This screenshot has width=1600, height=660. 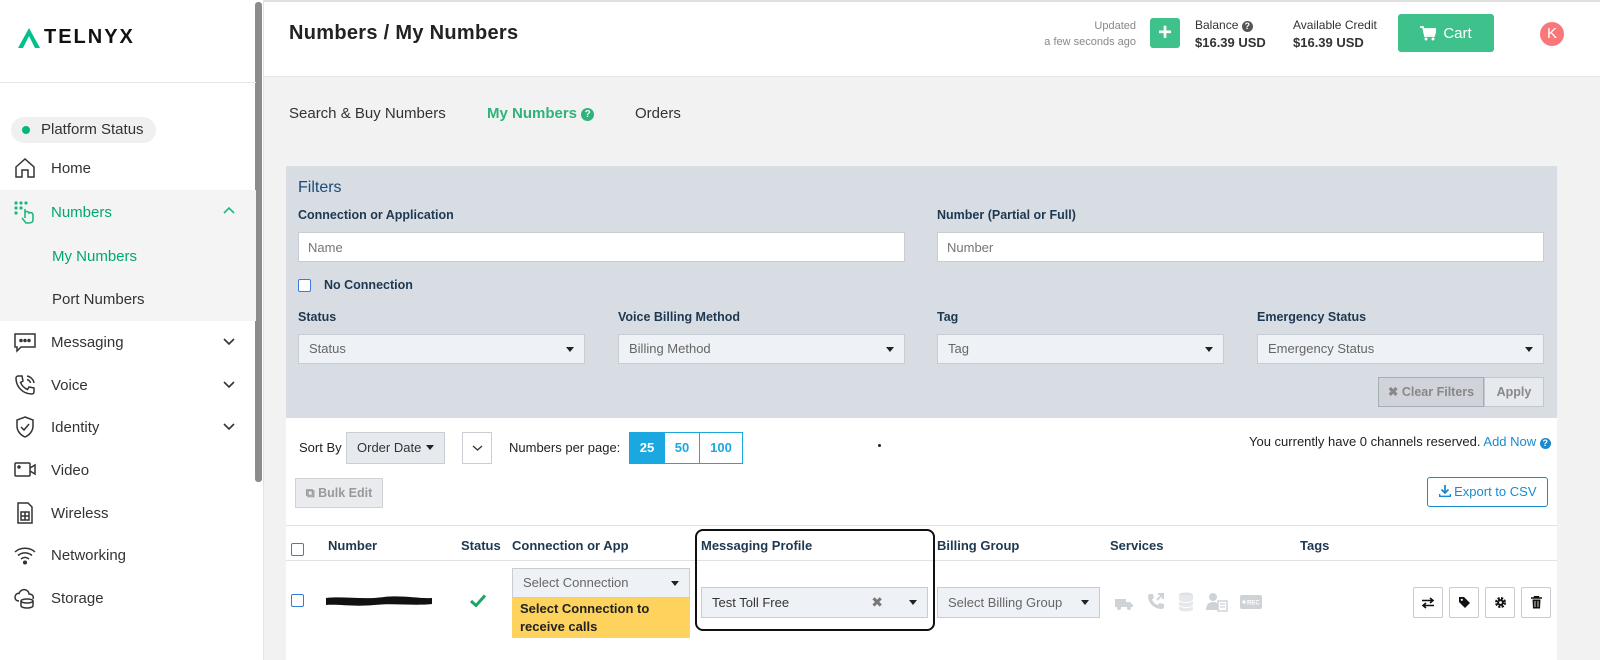 I want to click on no-connection-checkbox, so click(x=304, y=285).